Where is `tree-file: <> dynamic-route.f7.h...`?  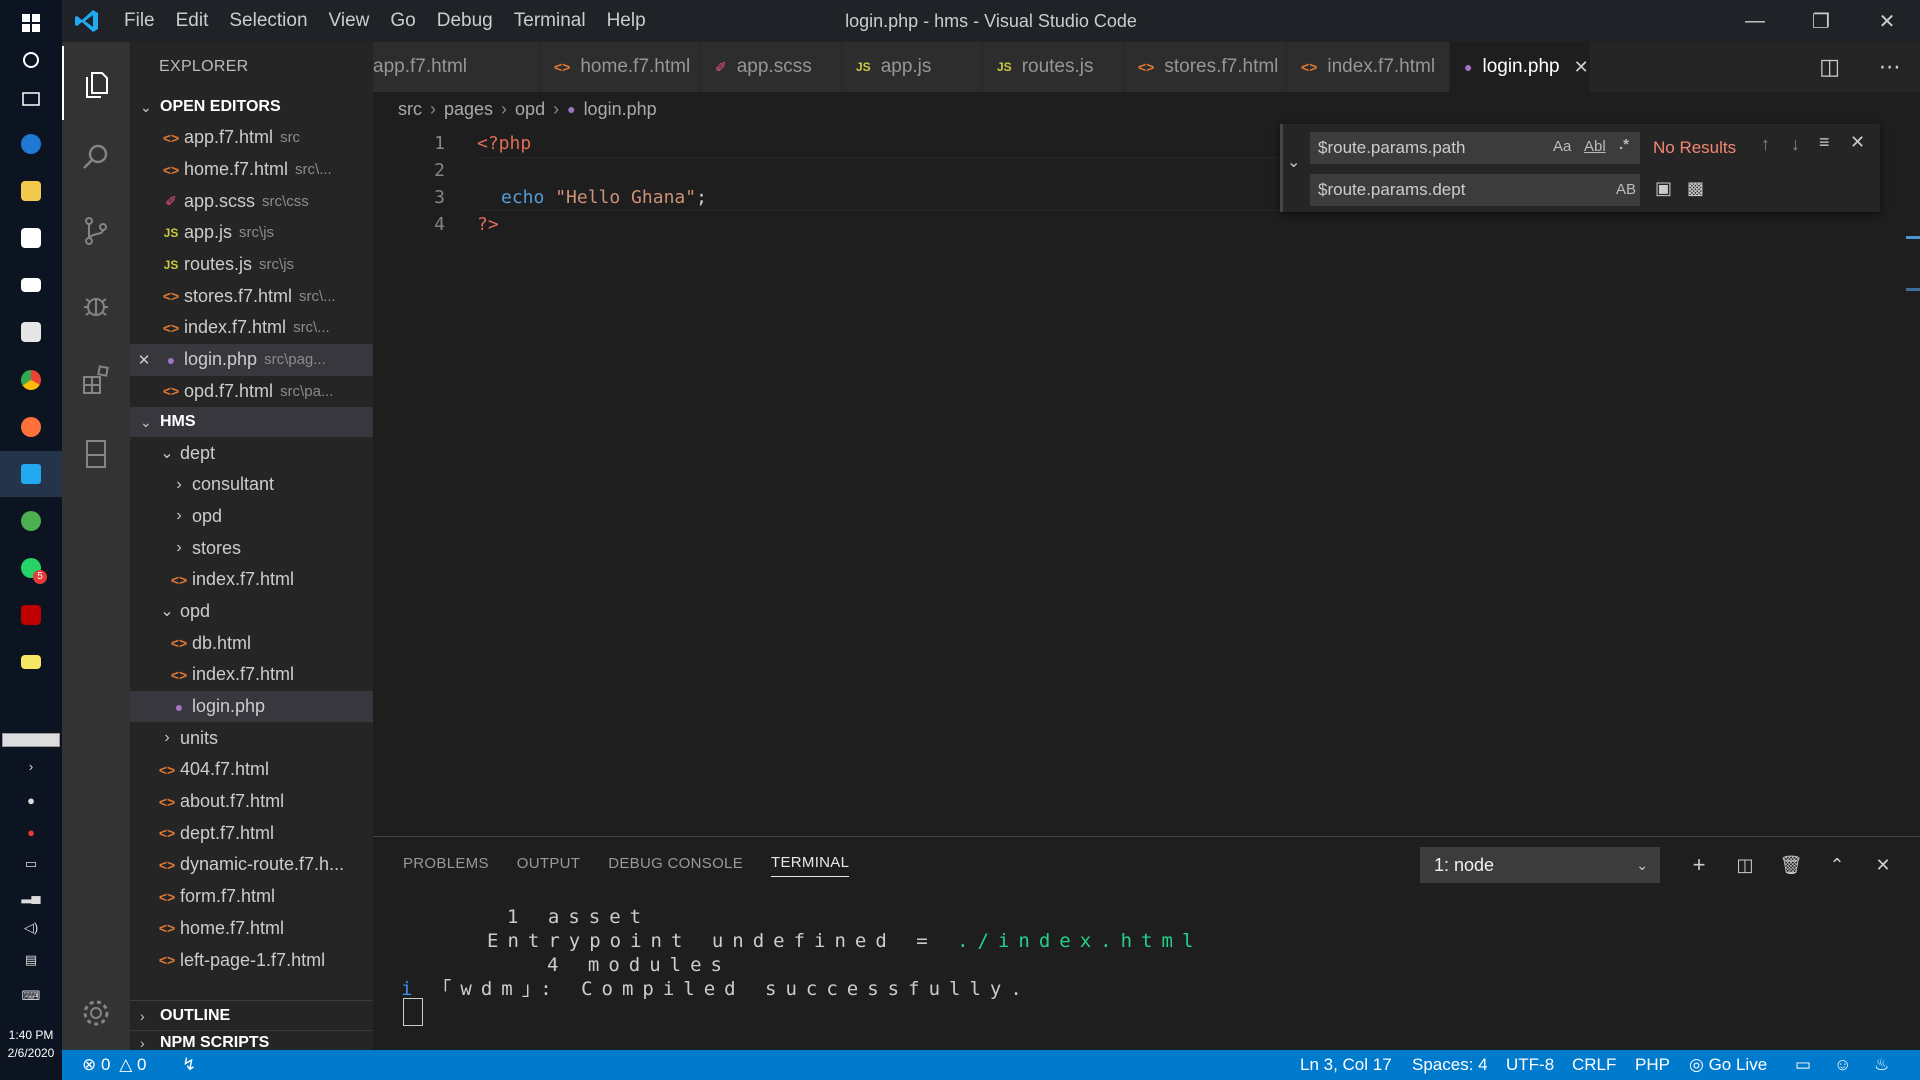
tree-file: <> dynamic-route.f7.h... is located at coordinates (251, 865).